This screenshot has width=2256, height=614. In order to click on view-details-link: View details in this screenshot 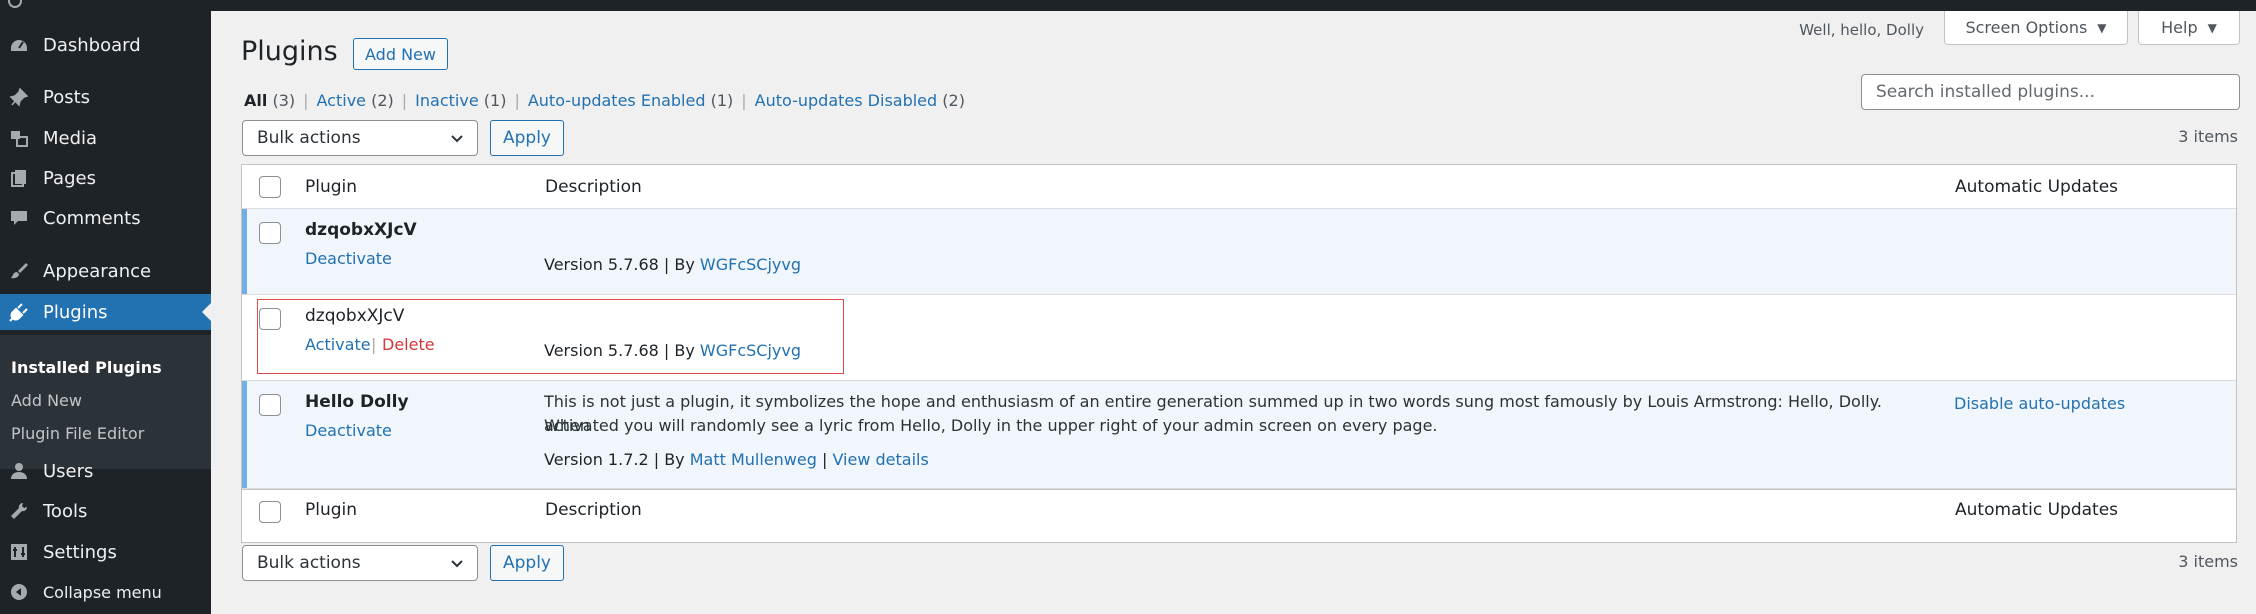, I will do `click(880, 459)`.